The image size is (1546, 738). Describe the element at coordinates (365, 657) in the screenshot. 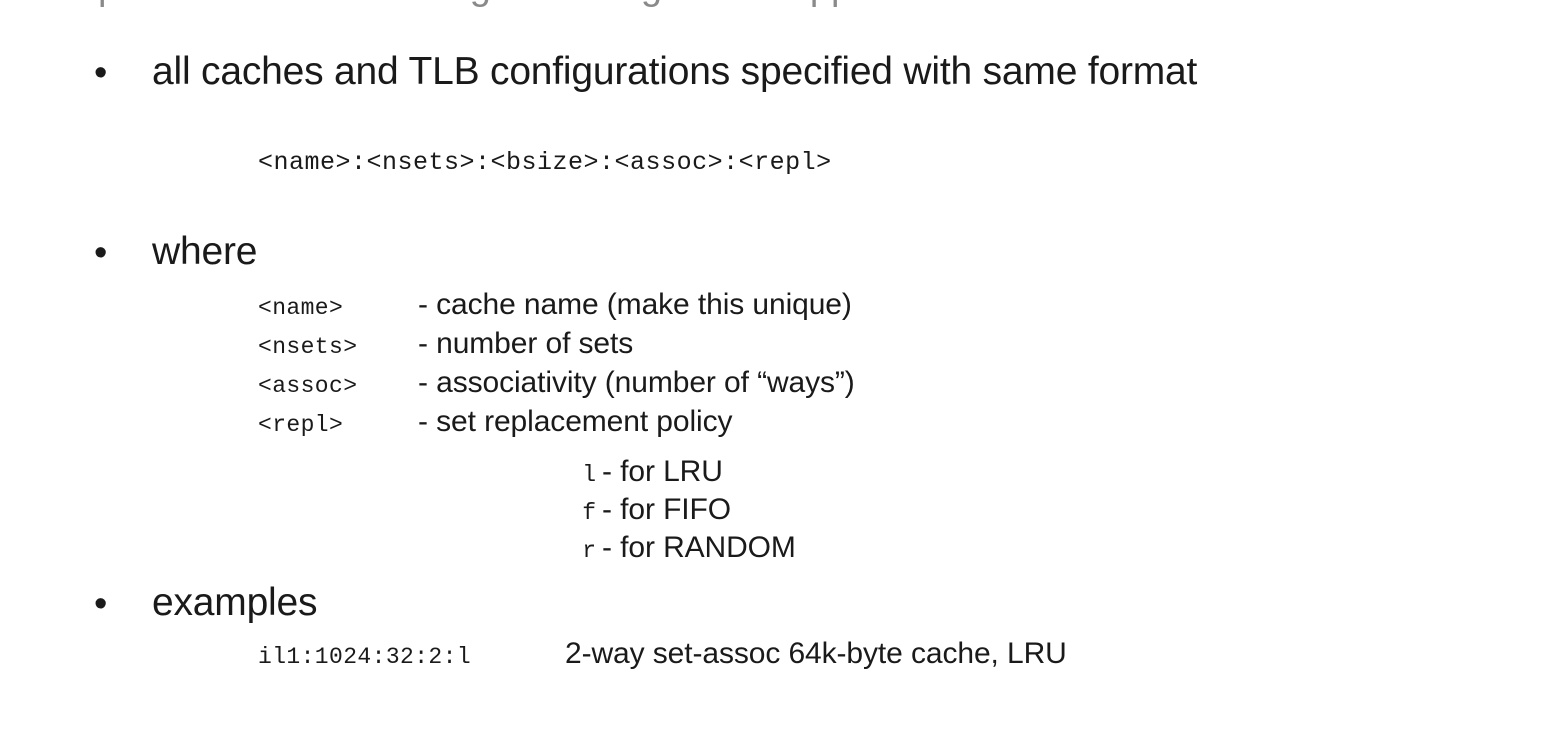

I see `example-spec-il1: il1:1024:32:2:l` at that location.